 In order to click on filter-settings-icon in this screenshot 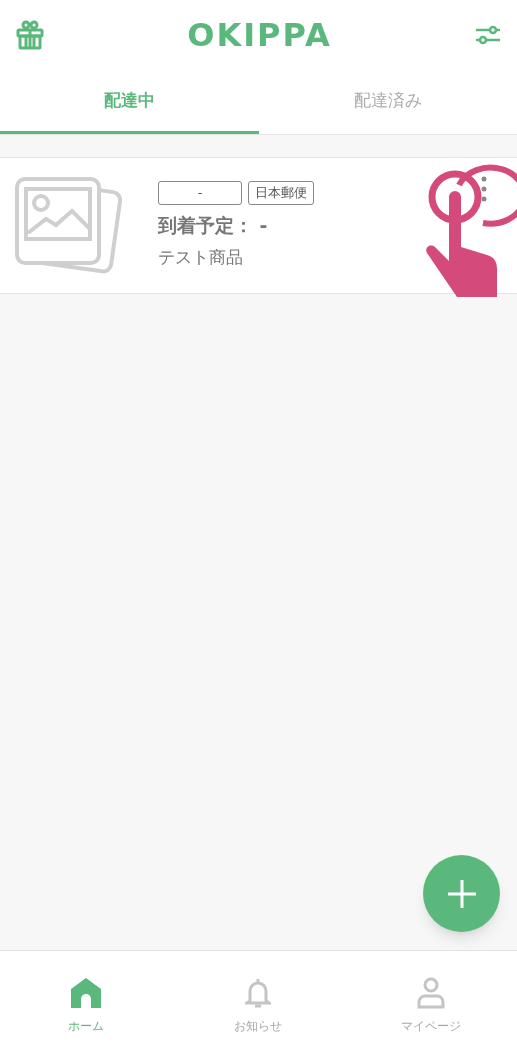, I will do `click(488, 35)`.